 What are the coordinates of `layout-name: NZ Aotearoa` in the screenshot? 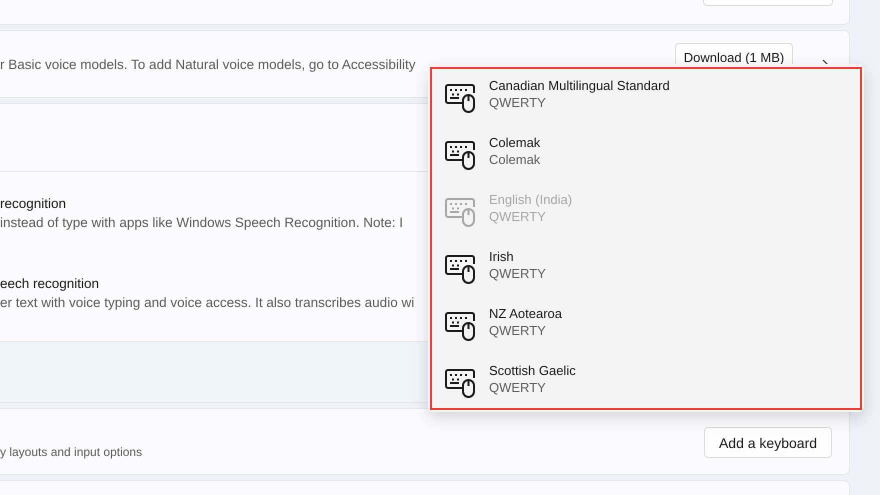 It's located at (525, 313).